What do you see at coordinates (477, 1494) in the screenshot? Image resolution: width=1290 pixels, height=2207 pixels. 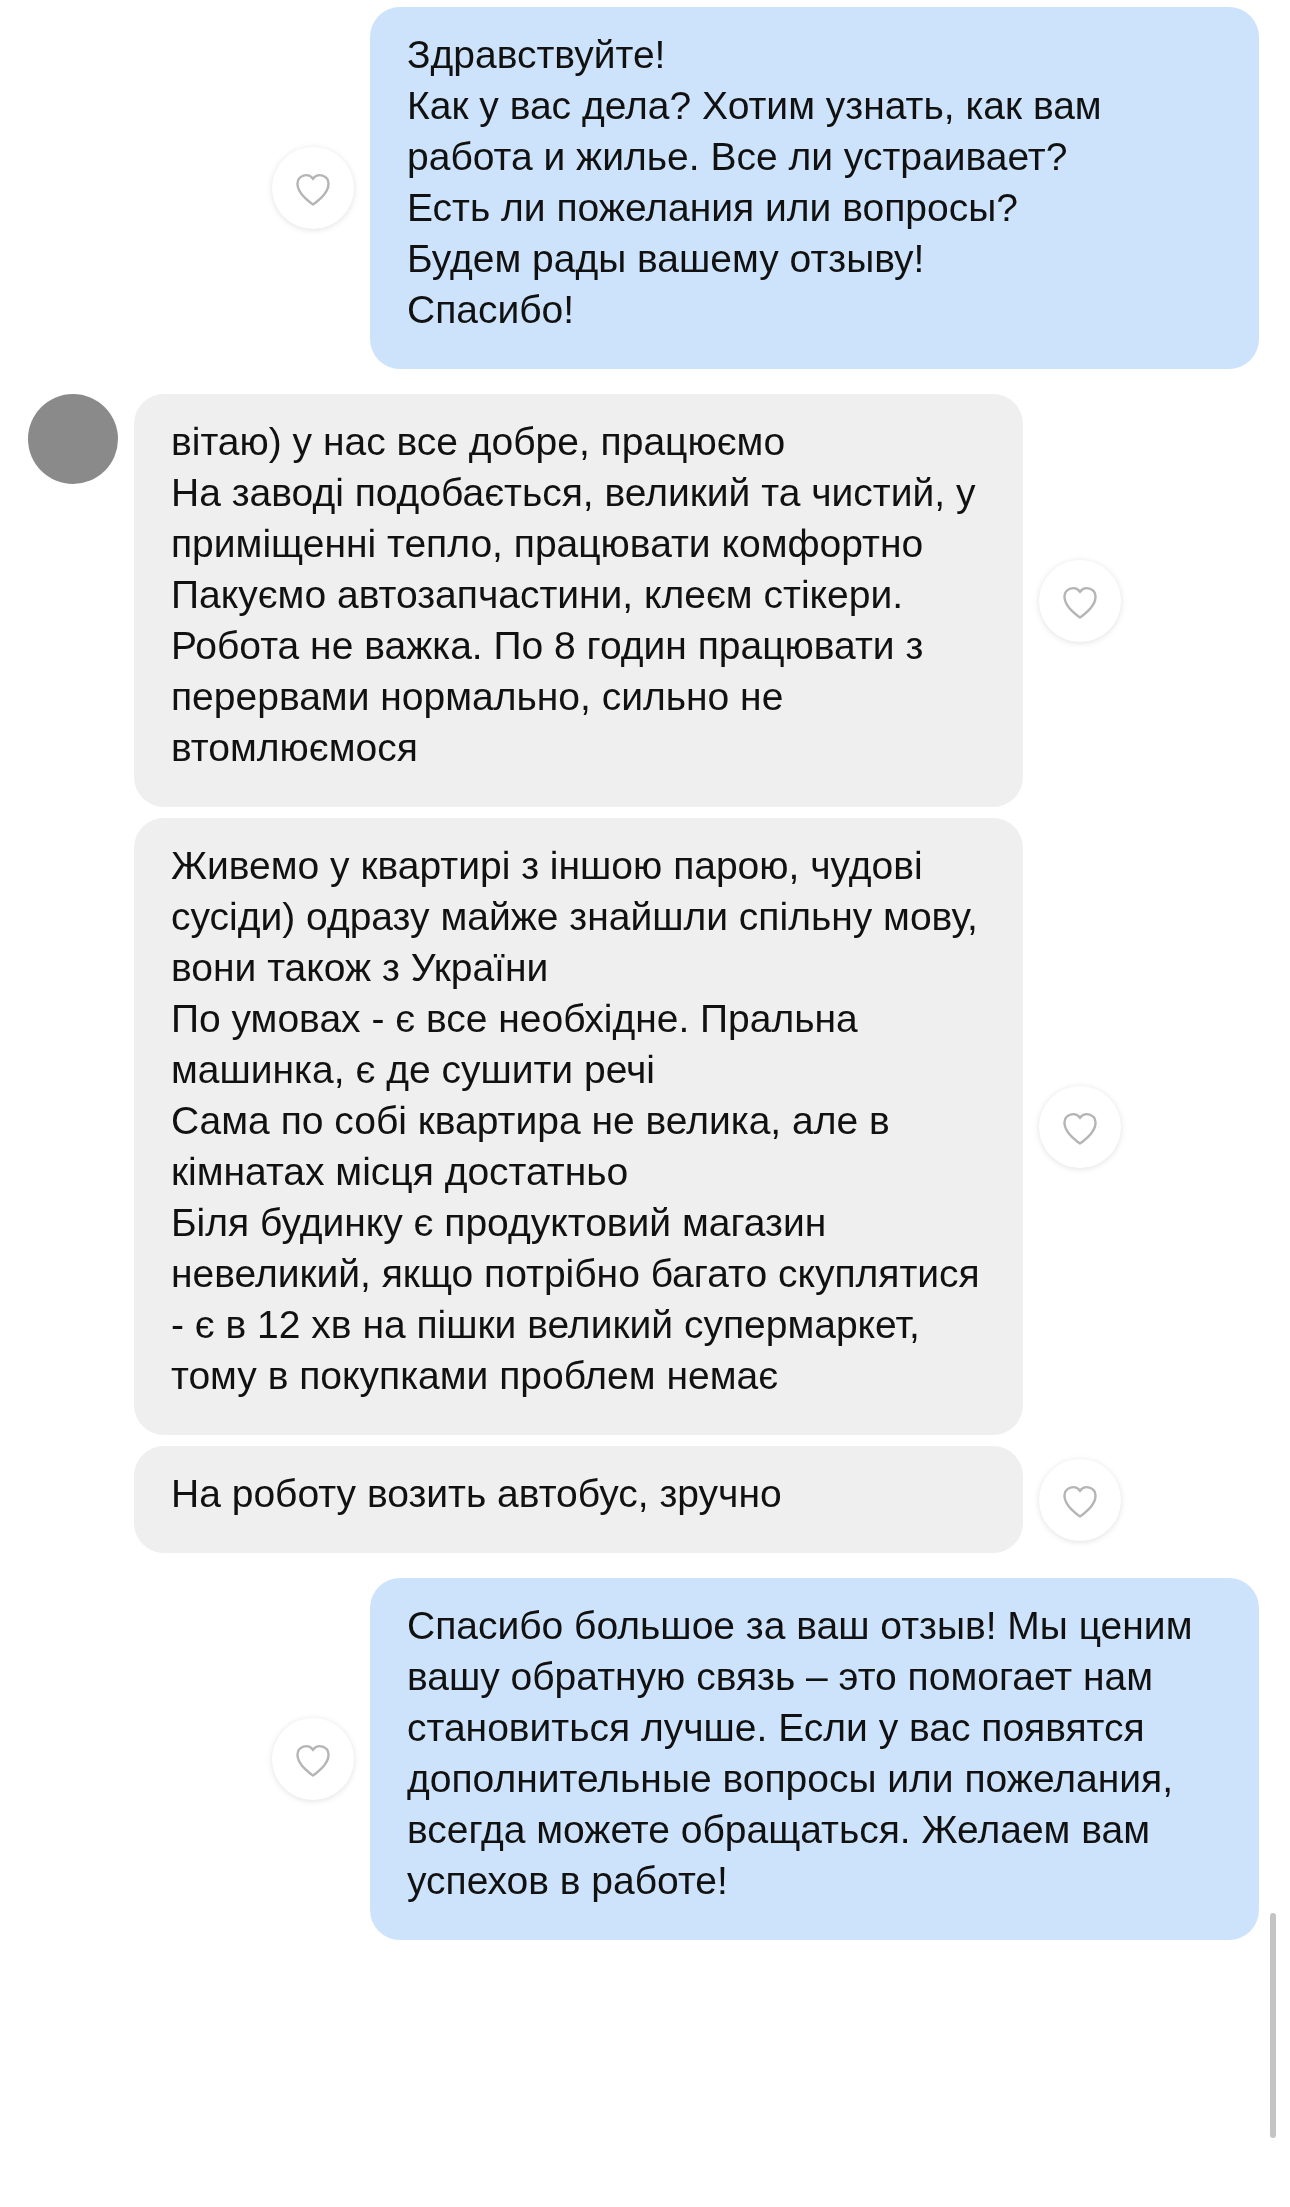 I see `message-text: На роботу возить автобус, зручно` at bounding box center [477, 1494].